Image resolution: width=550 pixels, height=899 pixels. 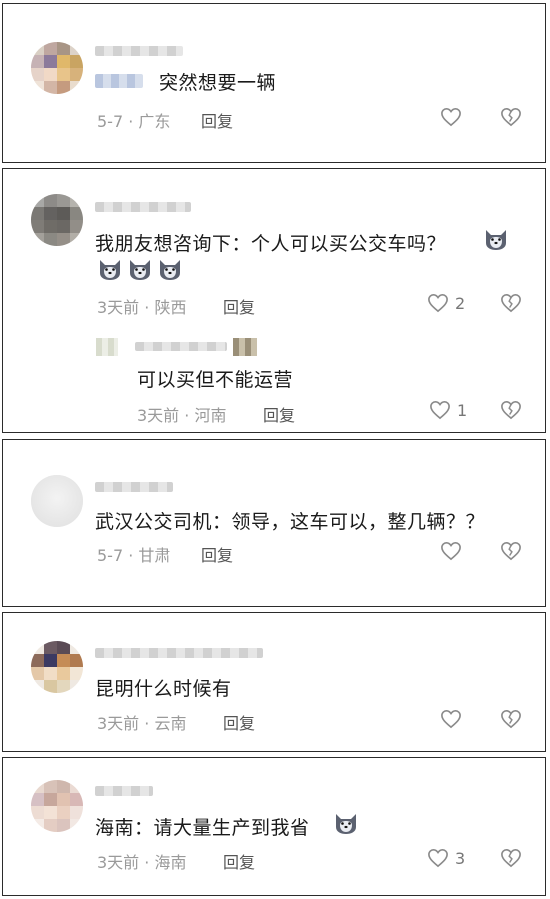 What do you see at coordinates (460, 303) in the screenshot?
I see `like-count: 2` at bounding box center [460, 303].